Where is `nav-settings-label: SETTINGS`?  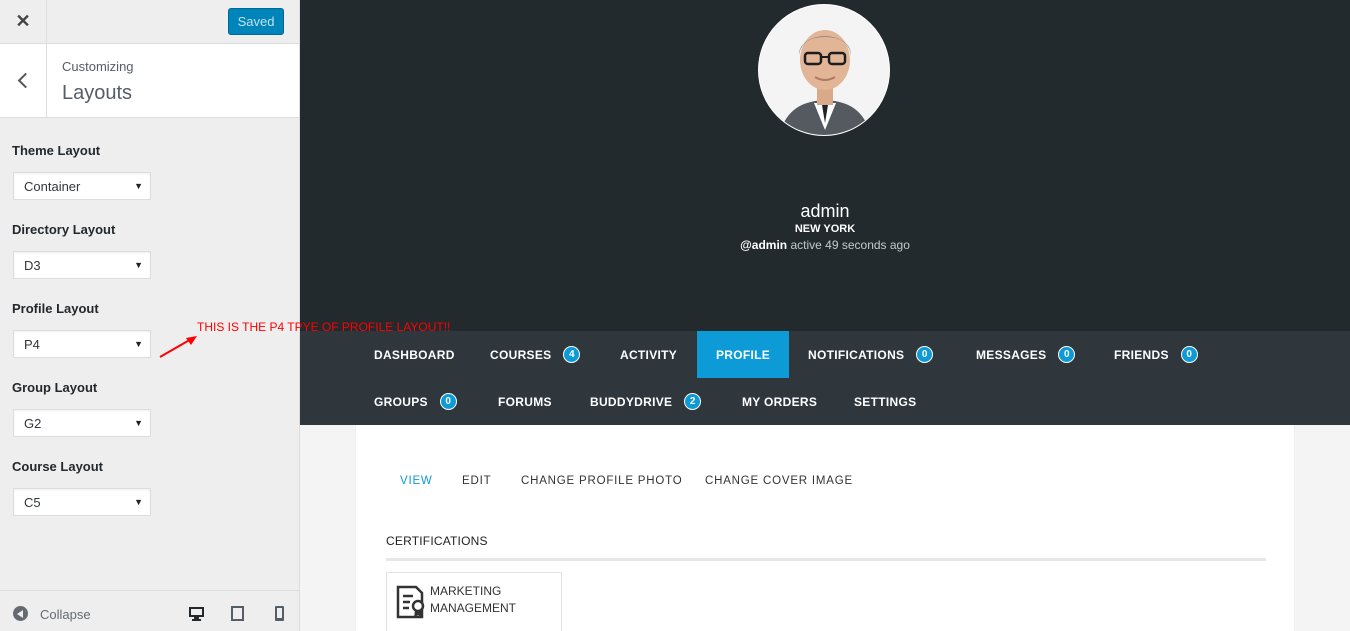
nav-settings-label: SETTINGS is located at coordinates (885, 401).